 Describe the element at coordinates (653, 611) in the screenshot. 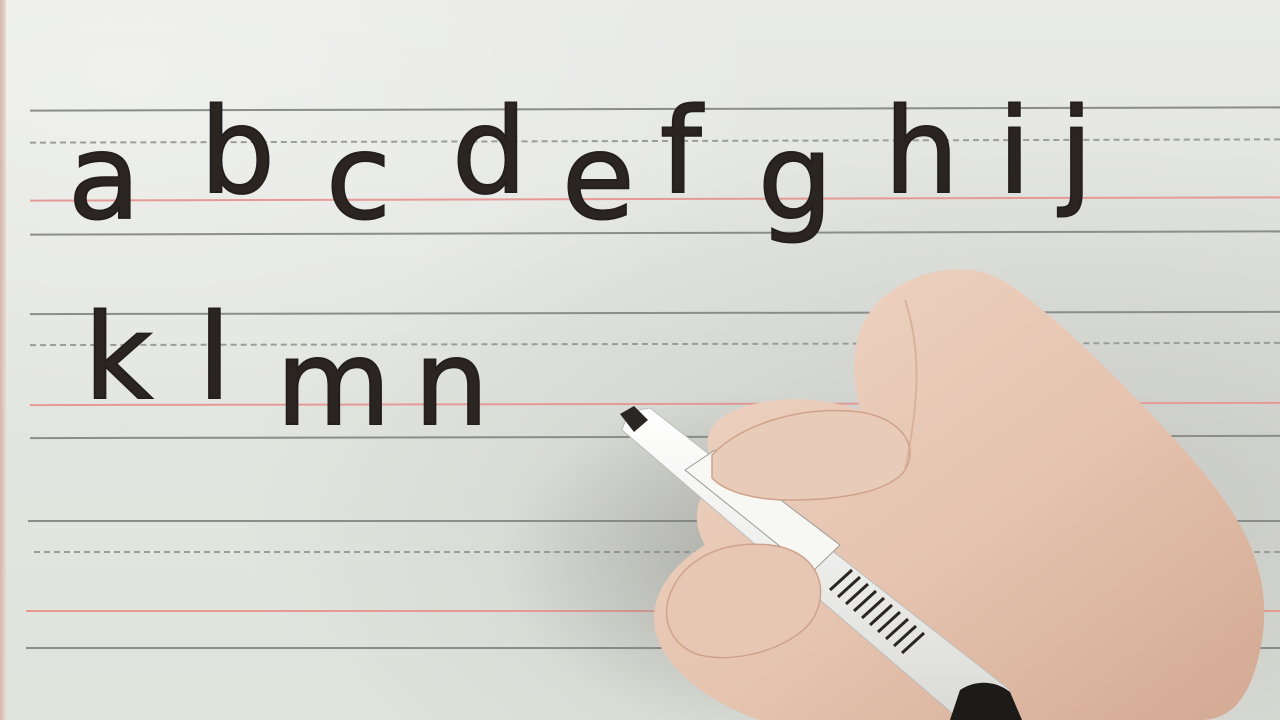

I see `row3-baseline` at that location.